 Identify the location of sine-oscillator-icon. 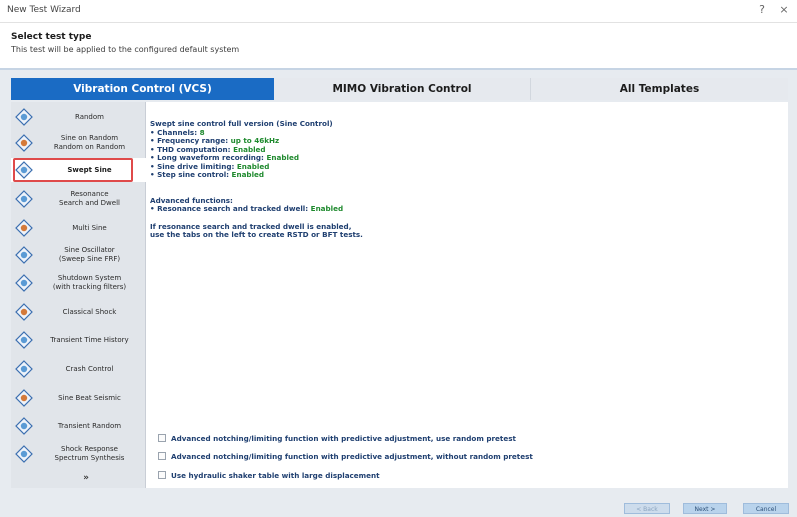
(24, 255).